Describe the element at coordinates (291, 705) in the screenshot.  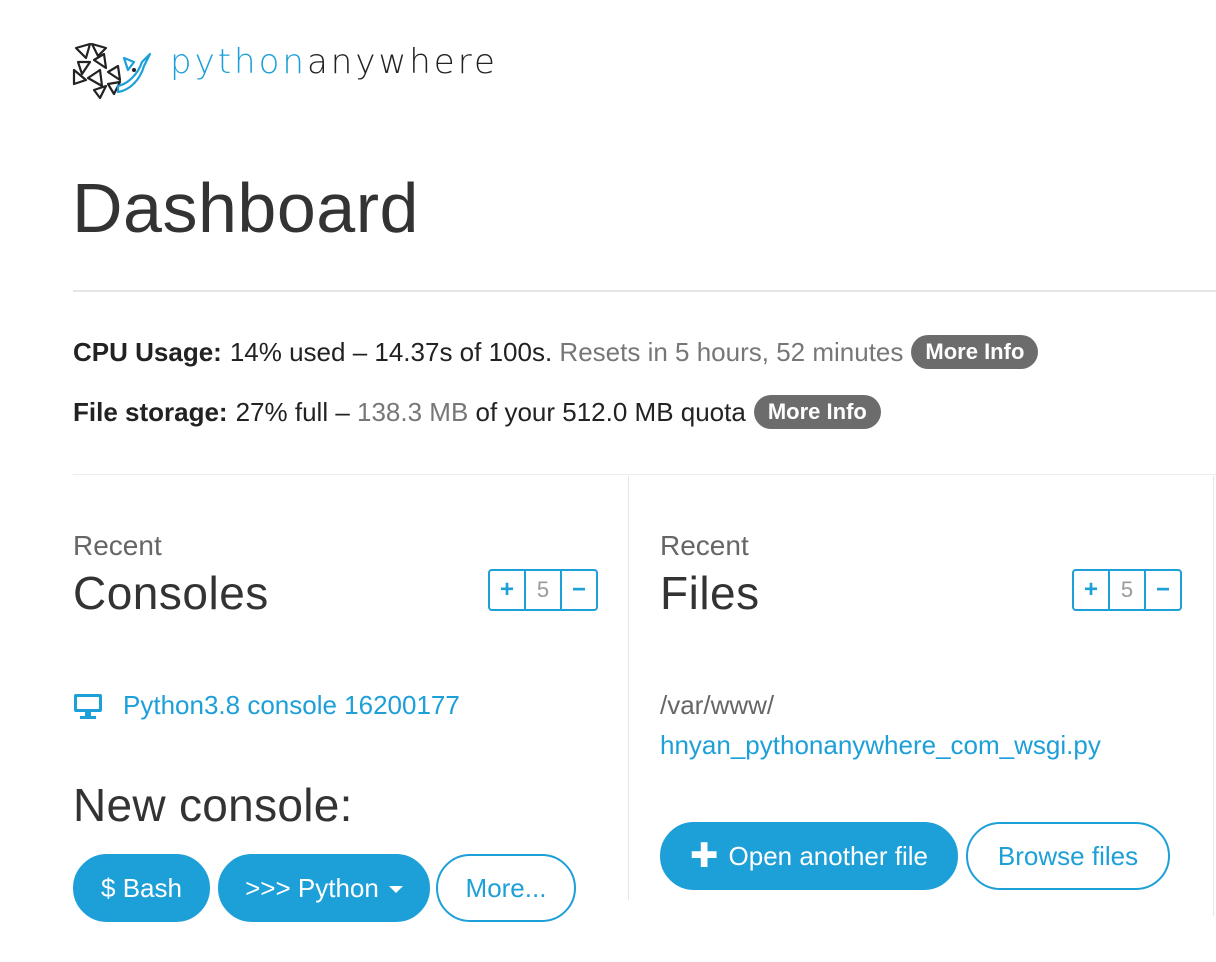
I see `console-link: Python3.8 console 16200177` at that location.